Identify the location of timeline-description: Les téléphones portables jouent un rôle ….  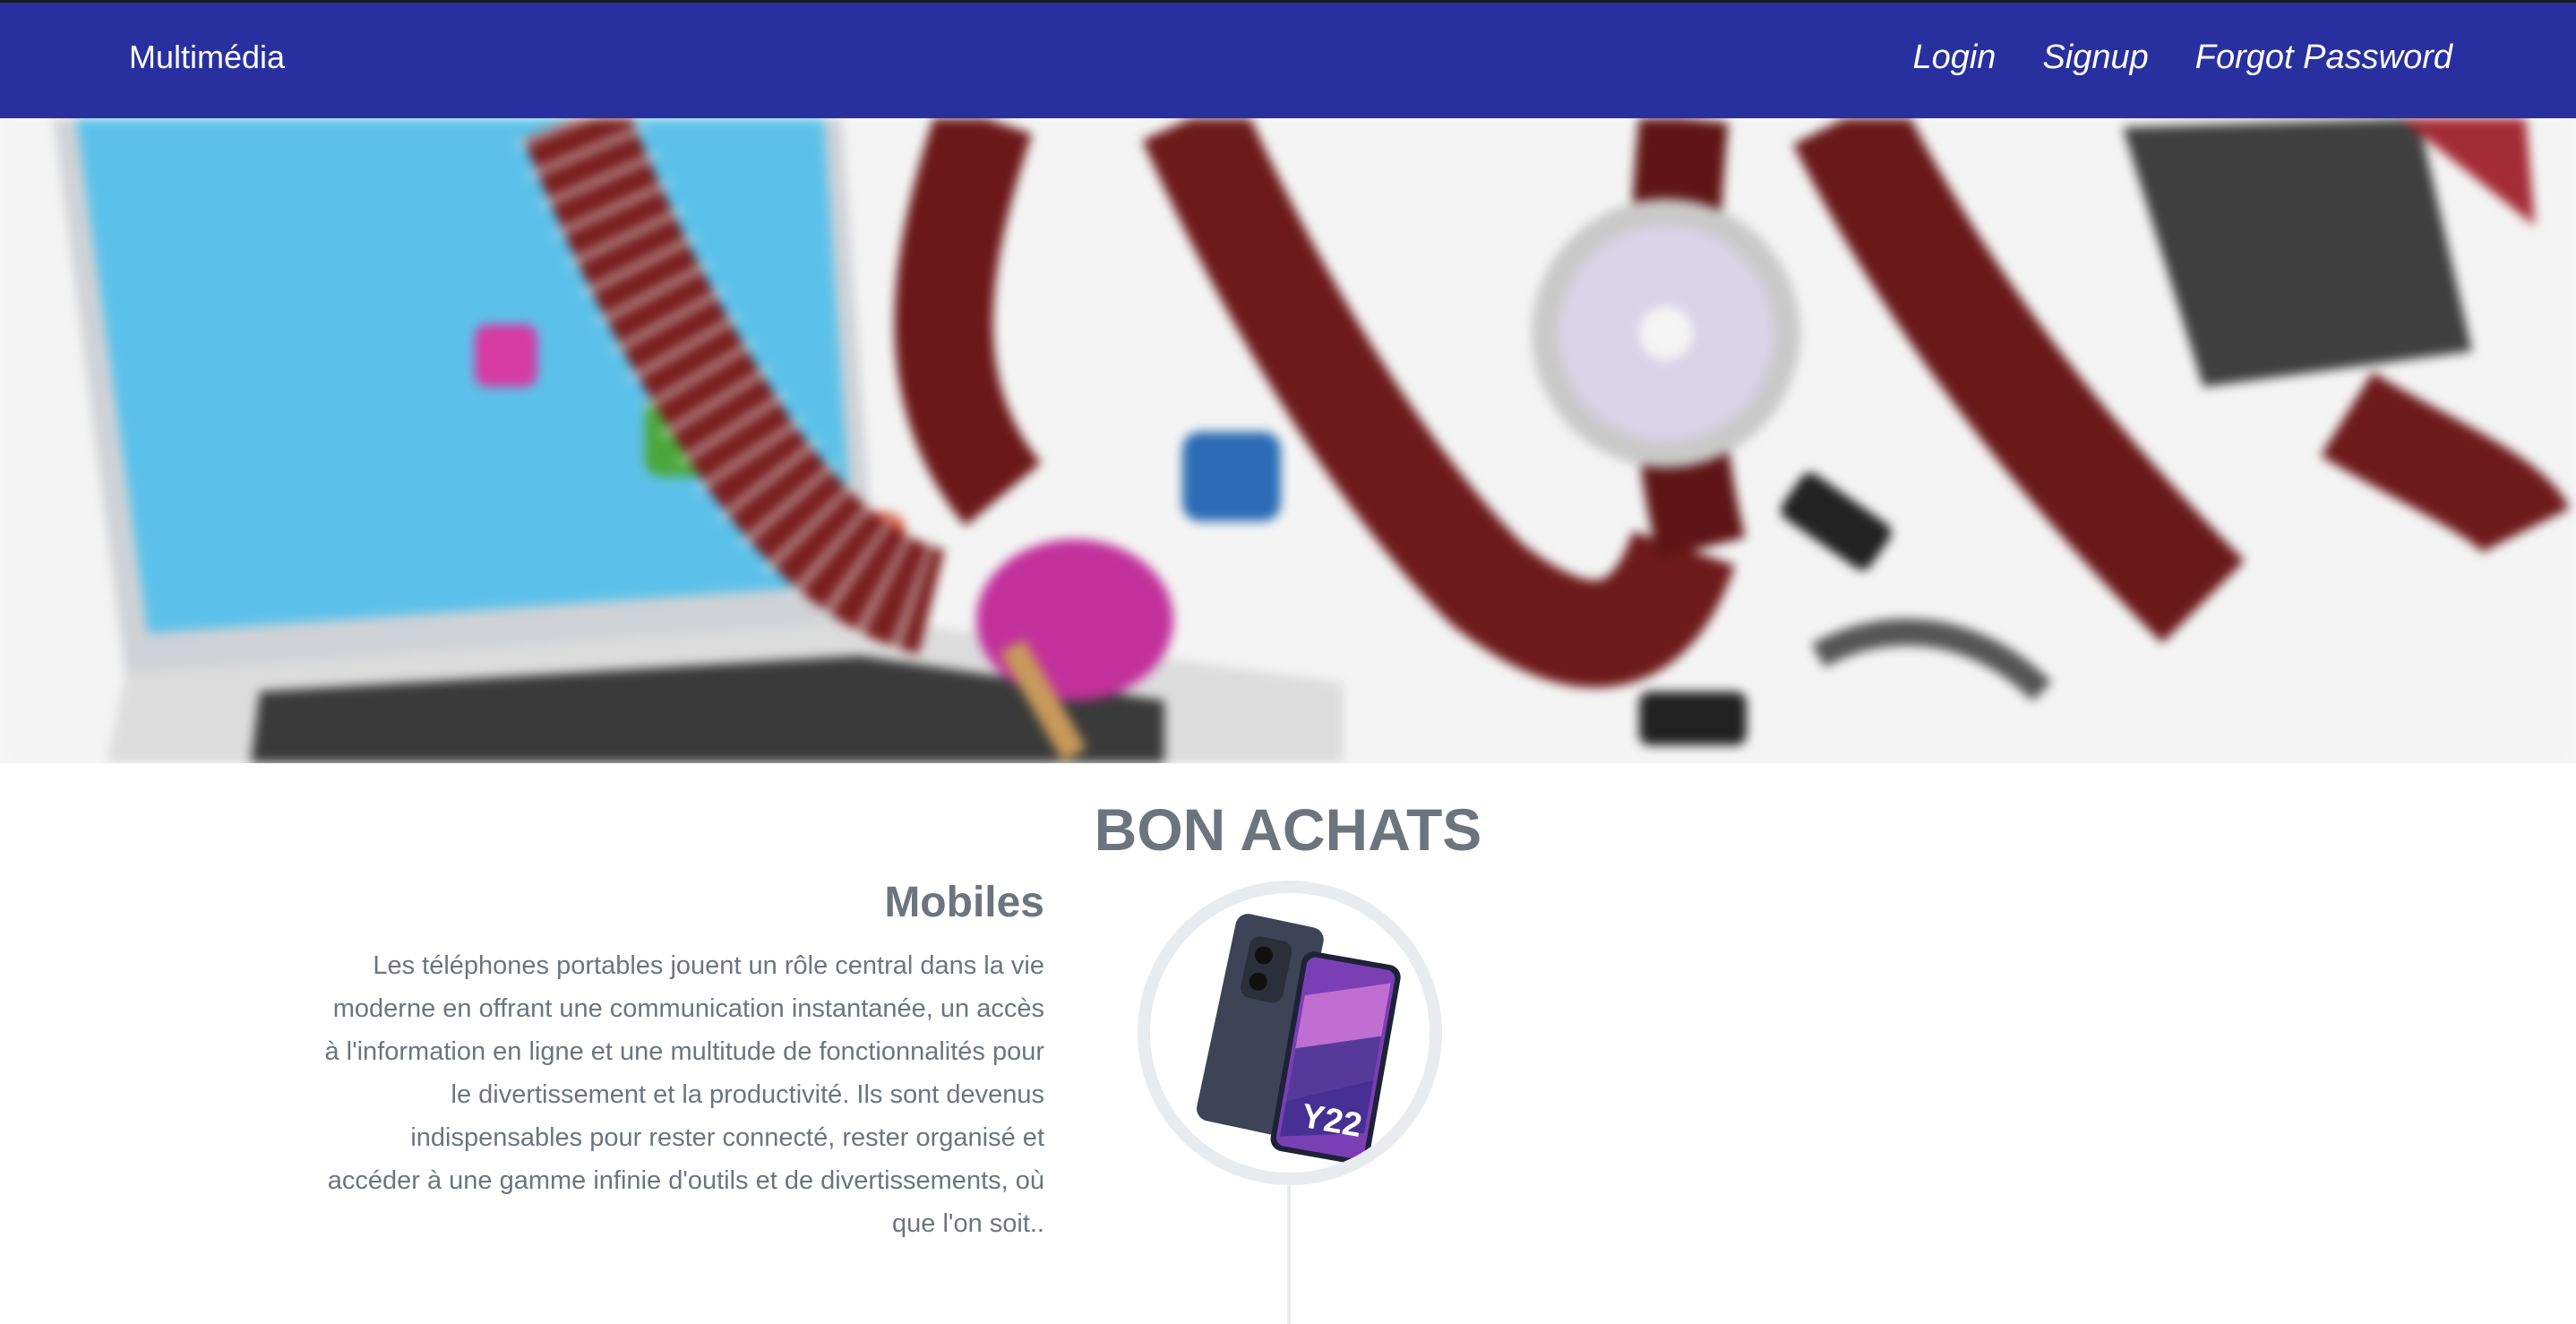
(684, 1094).